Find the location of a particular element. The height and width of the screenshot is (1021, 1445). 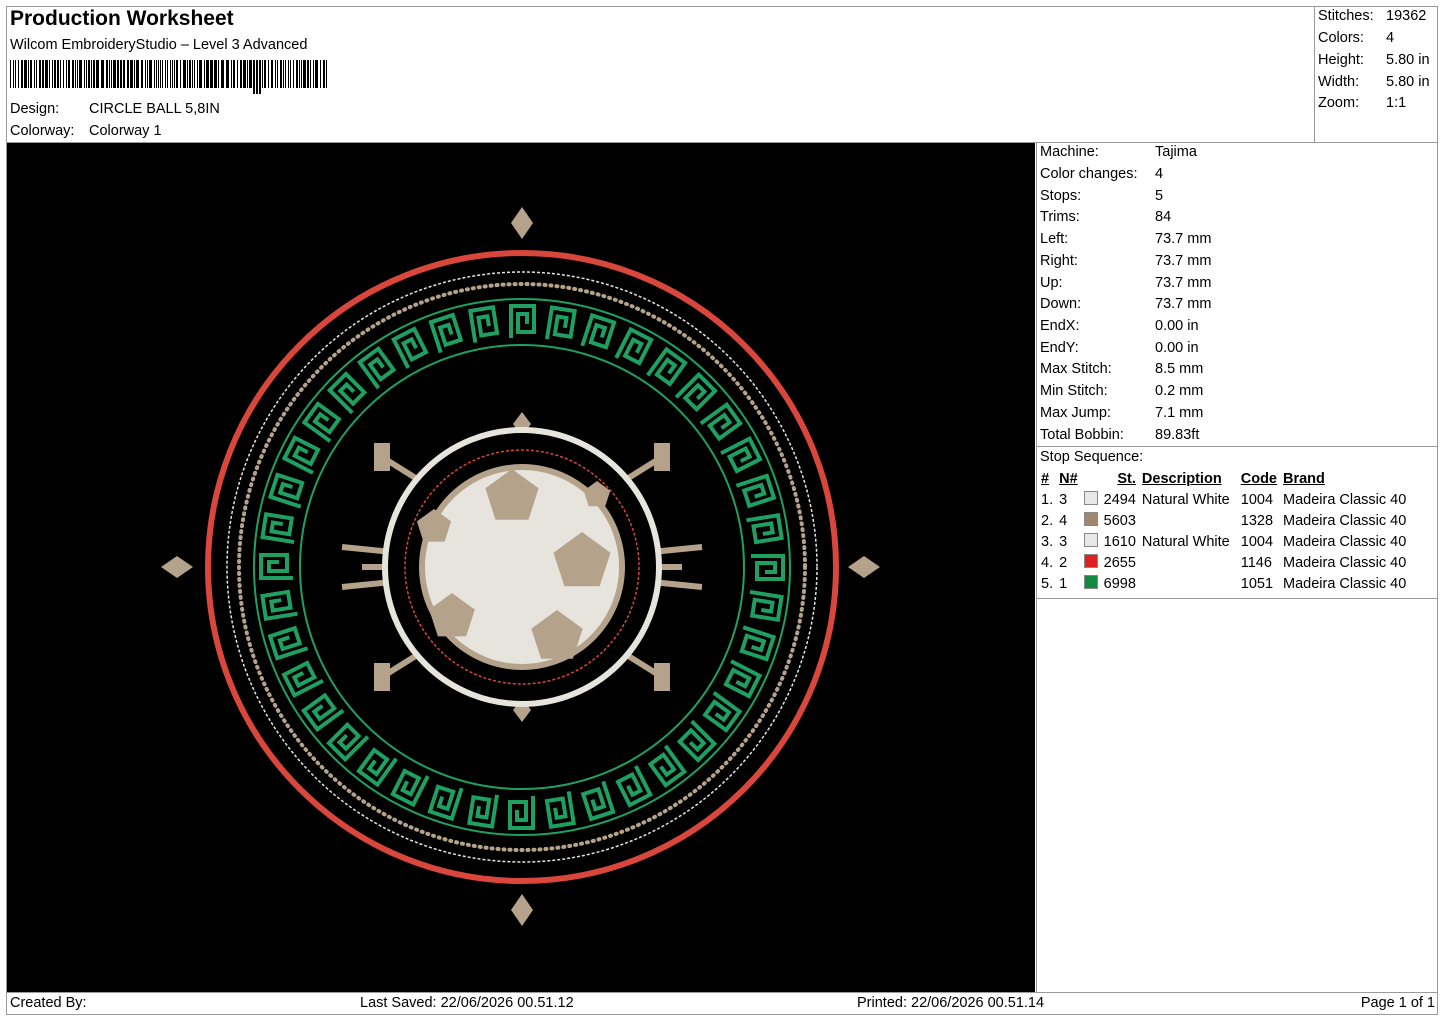

col-swatch is located at coordinates (1091, 478).